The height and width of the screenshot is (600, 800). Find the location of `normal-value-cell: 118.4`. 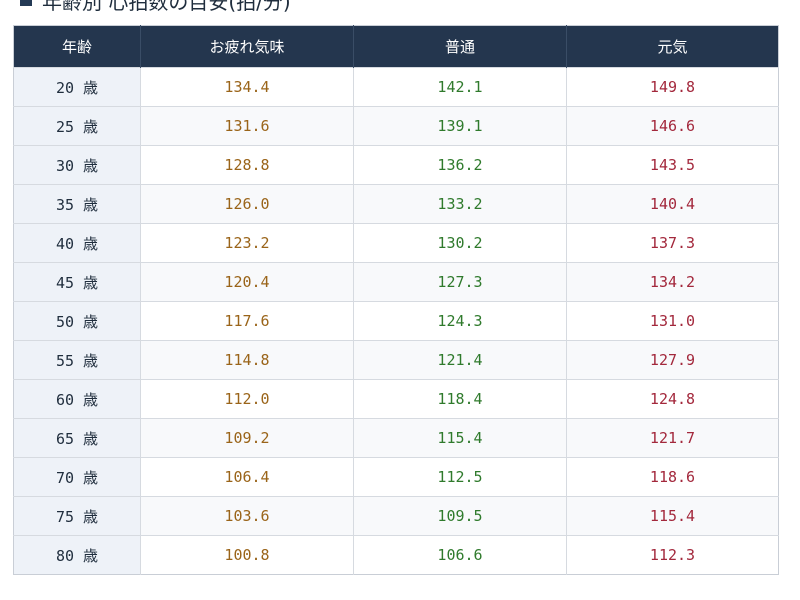

normal-value-cell: 118.4 is located at coordinates (460, 399).